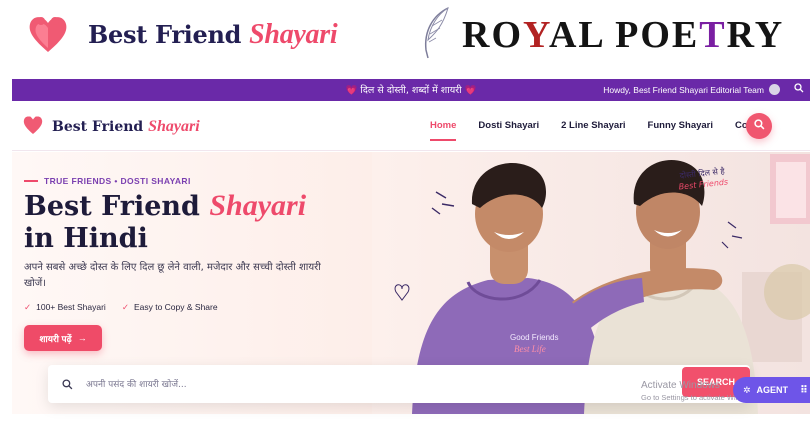 This screenshot has height=424, width=810. I want to click on hoodie-text: Good Friends, so click(534, 337).